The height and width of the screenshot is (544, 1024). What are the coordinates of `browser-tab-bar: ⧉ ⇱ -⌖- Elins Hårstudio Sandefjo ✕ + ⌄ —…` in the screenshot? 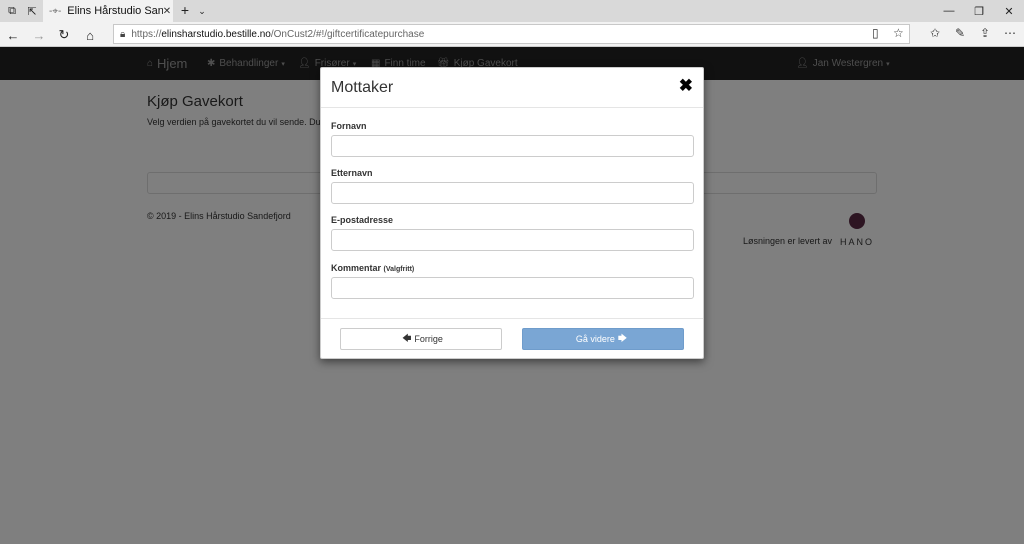 It's located at (512, 11).